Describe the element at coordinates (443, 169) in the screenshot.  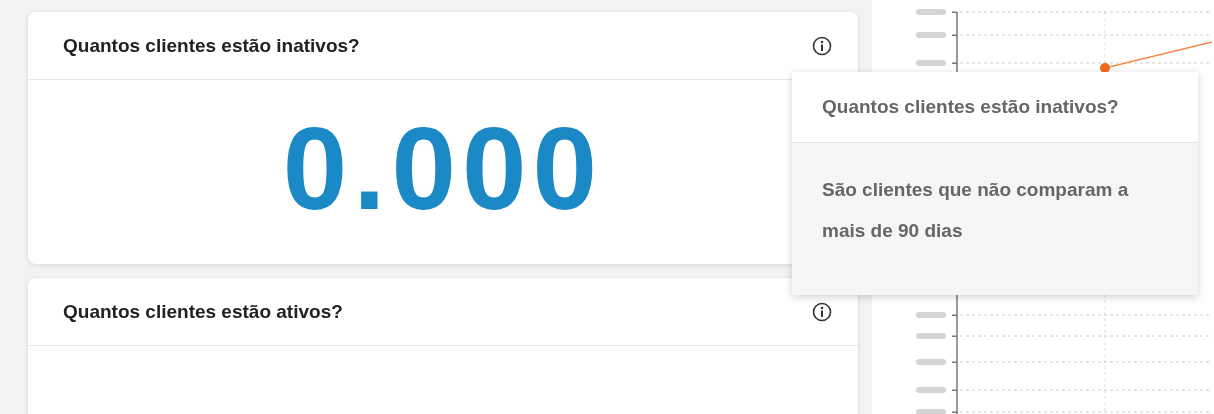
I see `metric-value: 0.000` at that location.